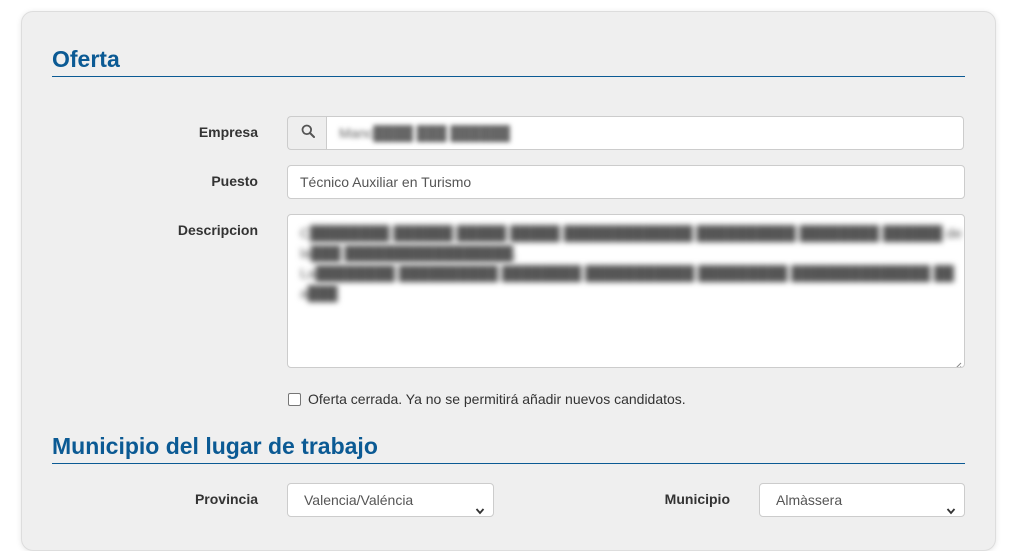 The image size is (1013, 551). What do you see at coordinates (359, 500) in the screenshot?
I see `provincia-selected: Valencia/Valéncia` at bounding box center [359, 500].